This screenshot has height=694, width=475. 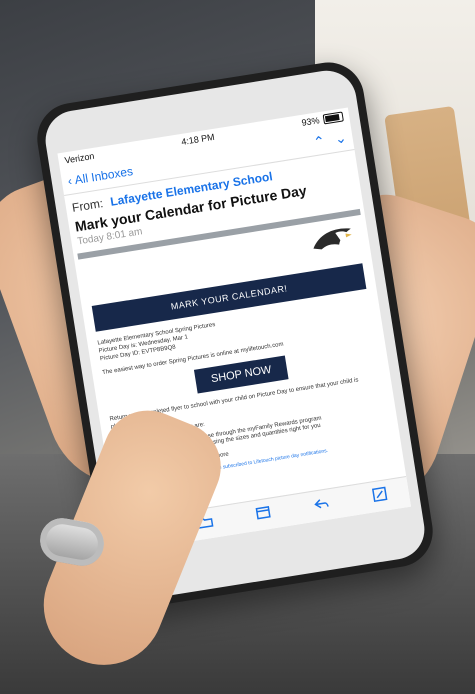 What do you see at coordinates (340, 138) in the screenshot?
I see `chevron-down-icon: ⌄` at bounding box center [340, 138].